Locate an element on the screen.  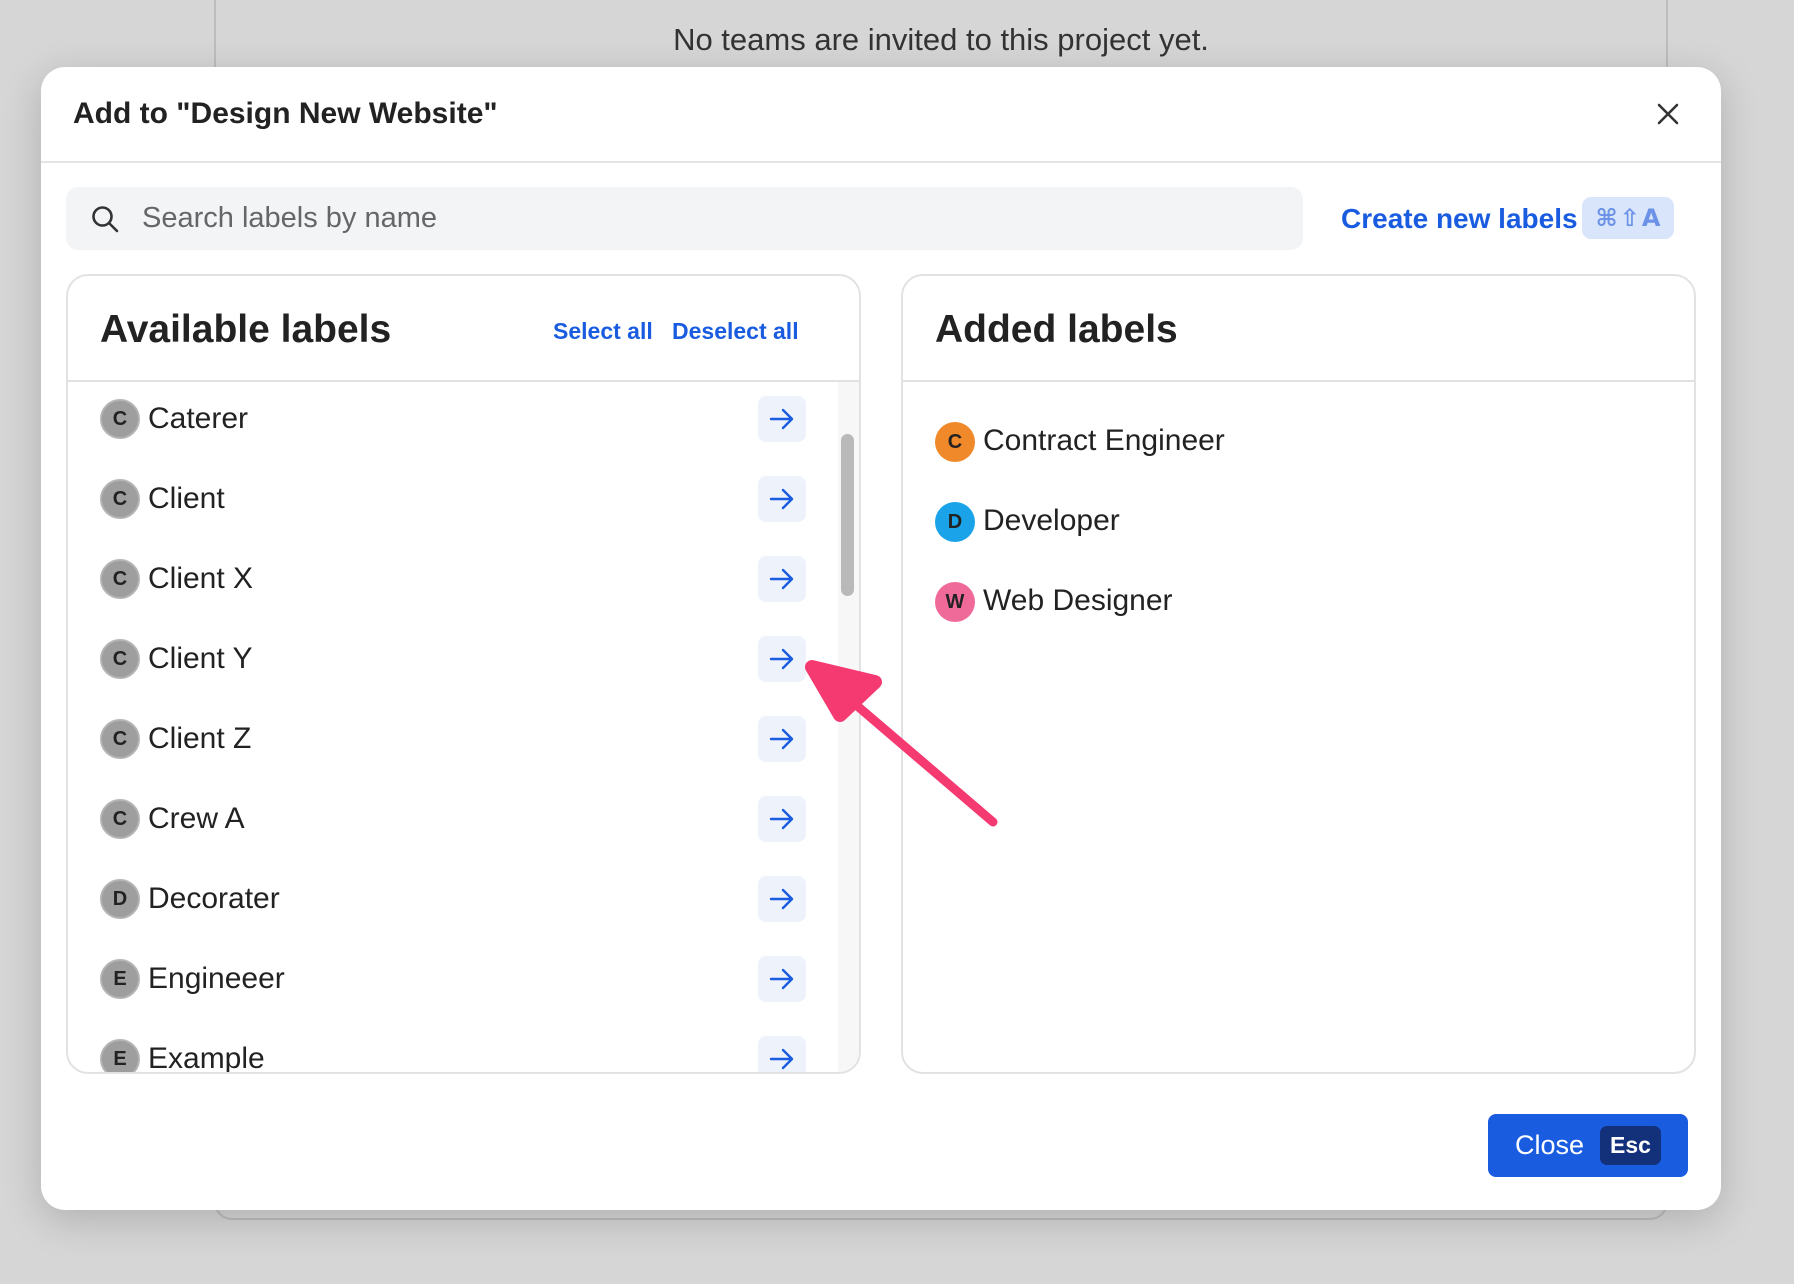
added-labels-title: Added labels is located at coordinates (1056, 329).